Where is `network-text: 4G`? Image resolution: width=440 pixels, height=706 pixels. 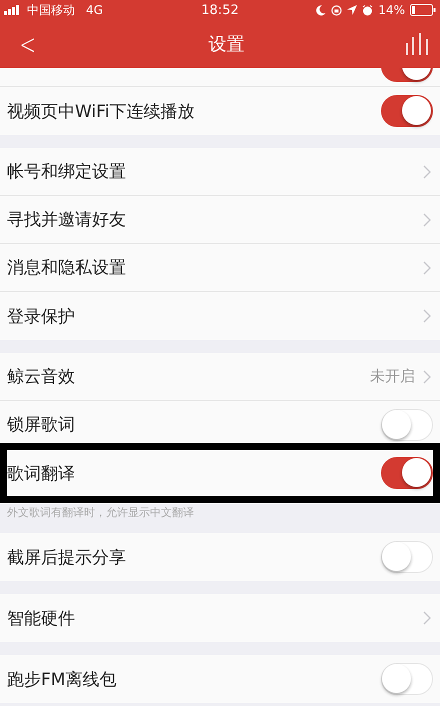
network-text: 4G is located at coordinates (94, 10).